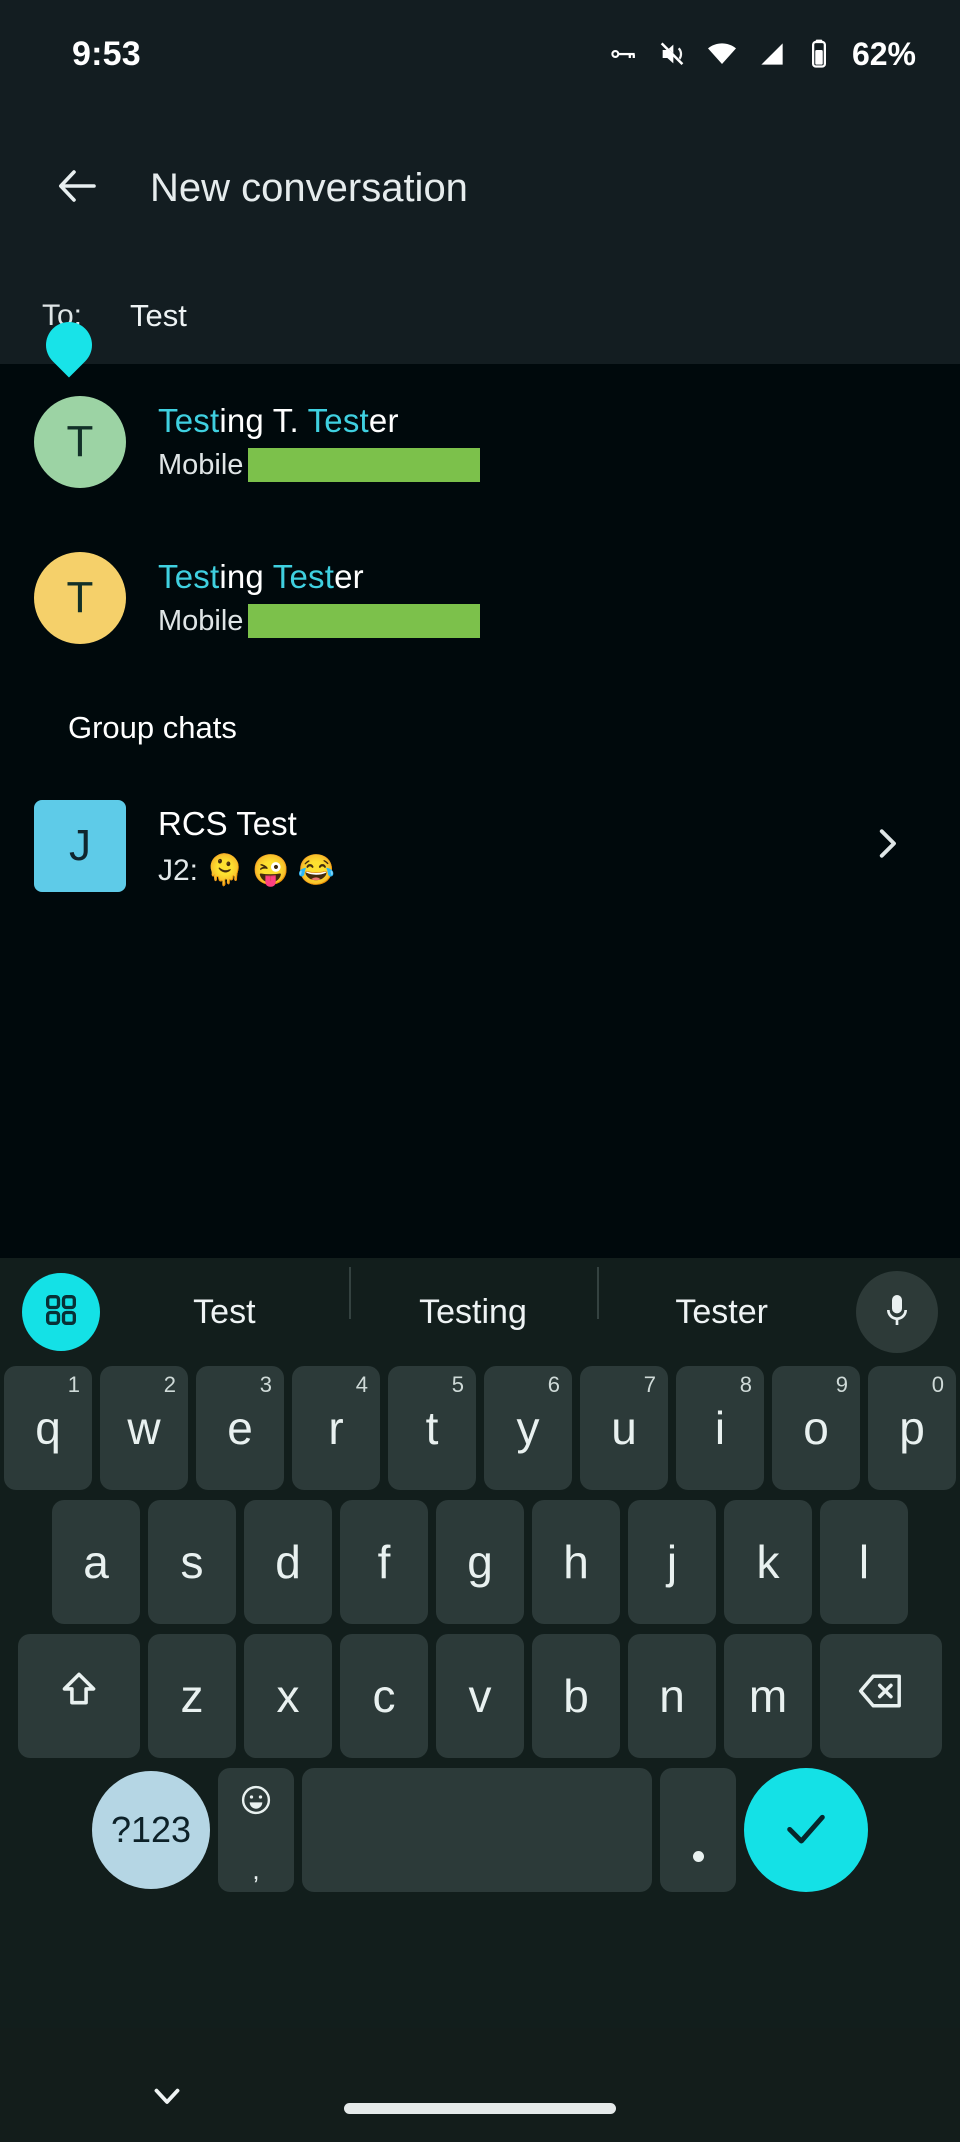 The height and width of the screenshot is (2142, 960). What do you see at coordinates (96, 1562) in the screenshot?
I see `key-a: a` at bounding box center [96, 1562].